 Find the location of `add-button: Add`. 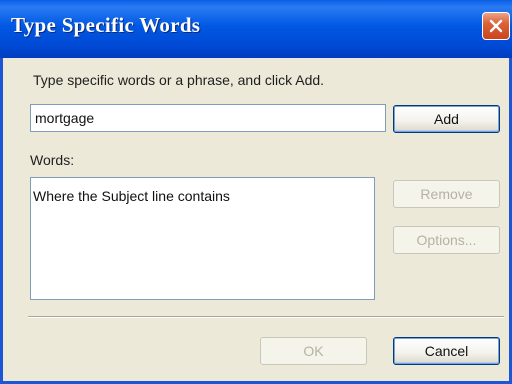

add-button: Add is located at coordinates (446, 119).